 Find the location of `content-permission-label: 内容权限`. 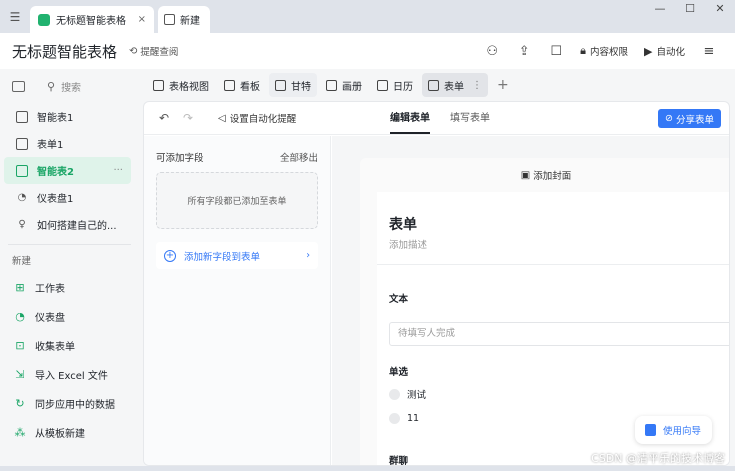

content-permission-label: 内容权限 is located at coordinates (609, 52).